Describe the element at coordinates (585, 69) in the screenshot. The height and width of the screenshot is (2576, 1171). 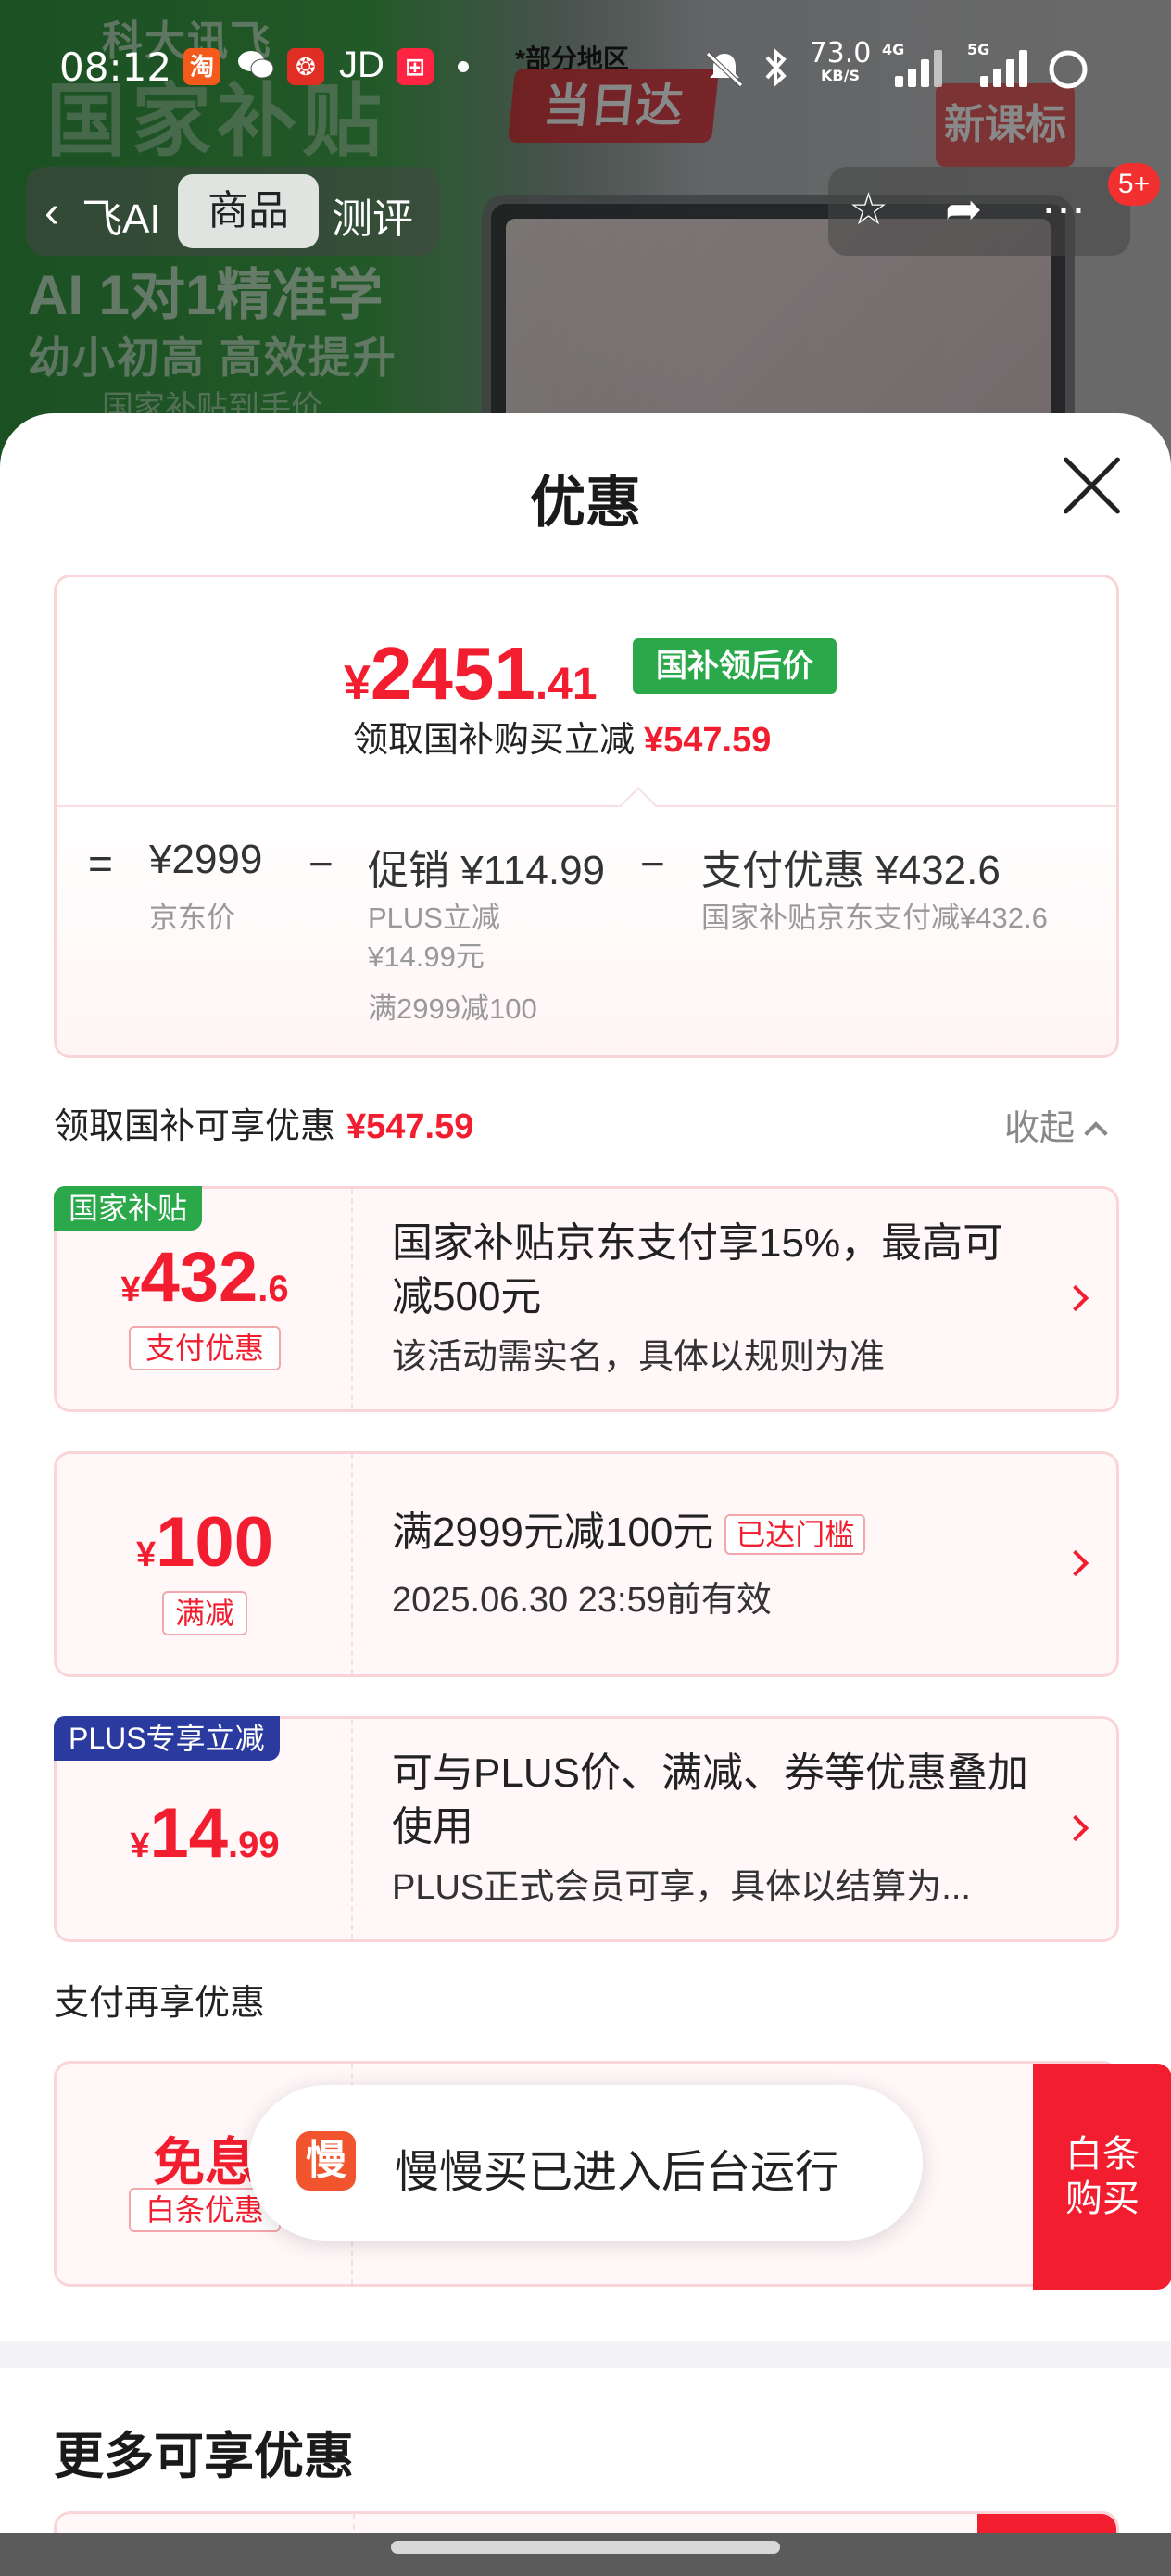
I see `status-bar: 08:12 淘 ❂ JD ⊞ 73.0 KB/S 4G 5G` at that location.